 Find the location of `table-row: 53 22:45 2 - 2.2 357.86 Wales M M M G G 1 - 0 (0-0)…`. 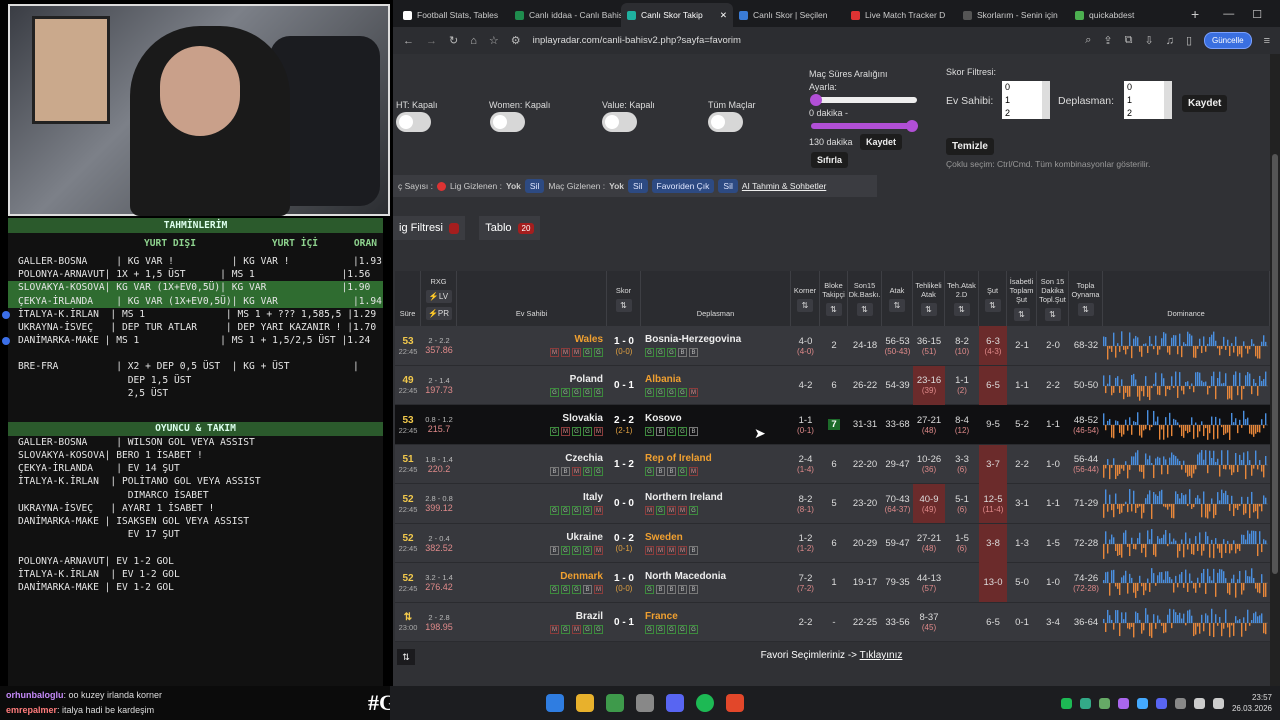

table-row: 53 22:45 2 - 2.2 357.86 Wales M M M G G 1 - 0 (0-0)… is located at coordinates (832, 346).